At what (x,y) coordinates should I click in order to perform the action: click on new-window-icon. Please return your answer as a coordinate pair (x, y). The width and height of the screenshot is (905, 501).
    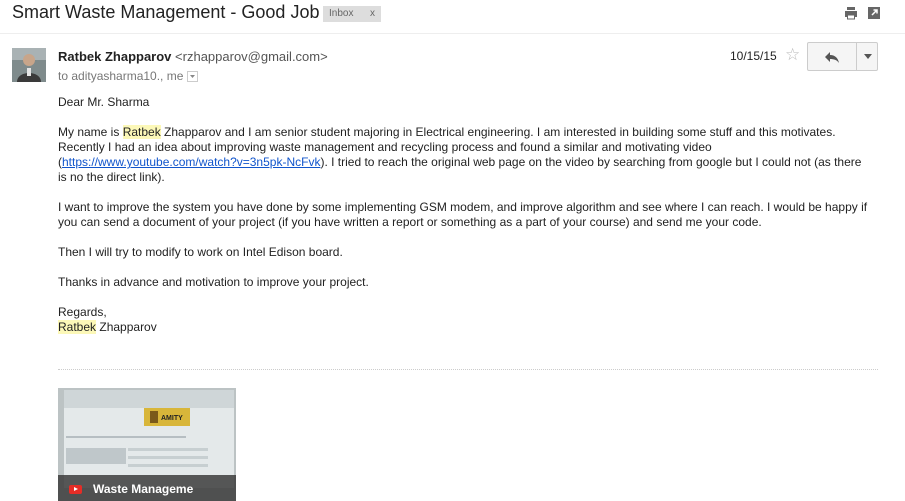
    Looking at the image, I should click on (874, 13).